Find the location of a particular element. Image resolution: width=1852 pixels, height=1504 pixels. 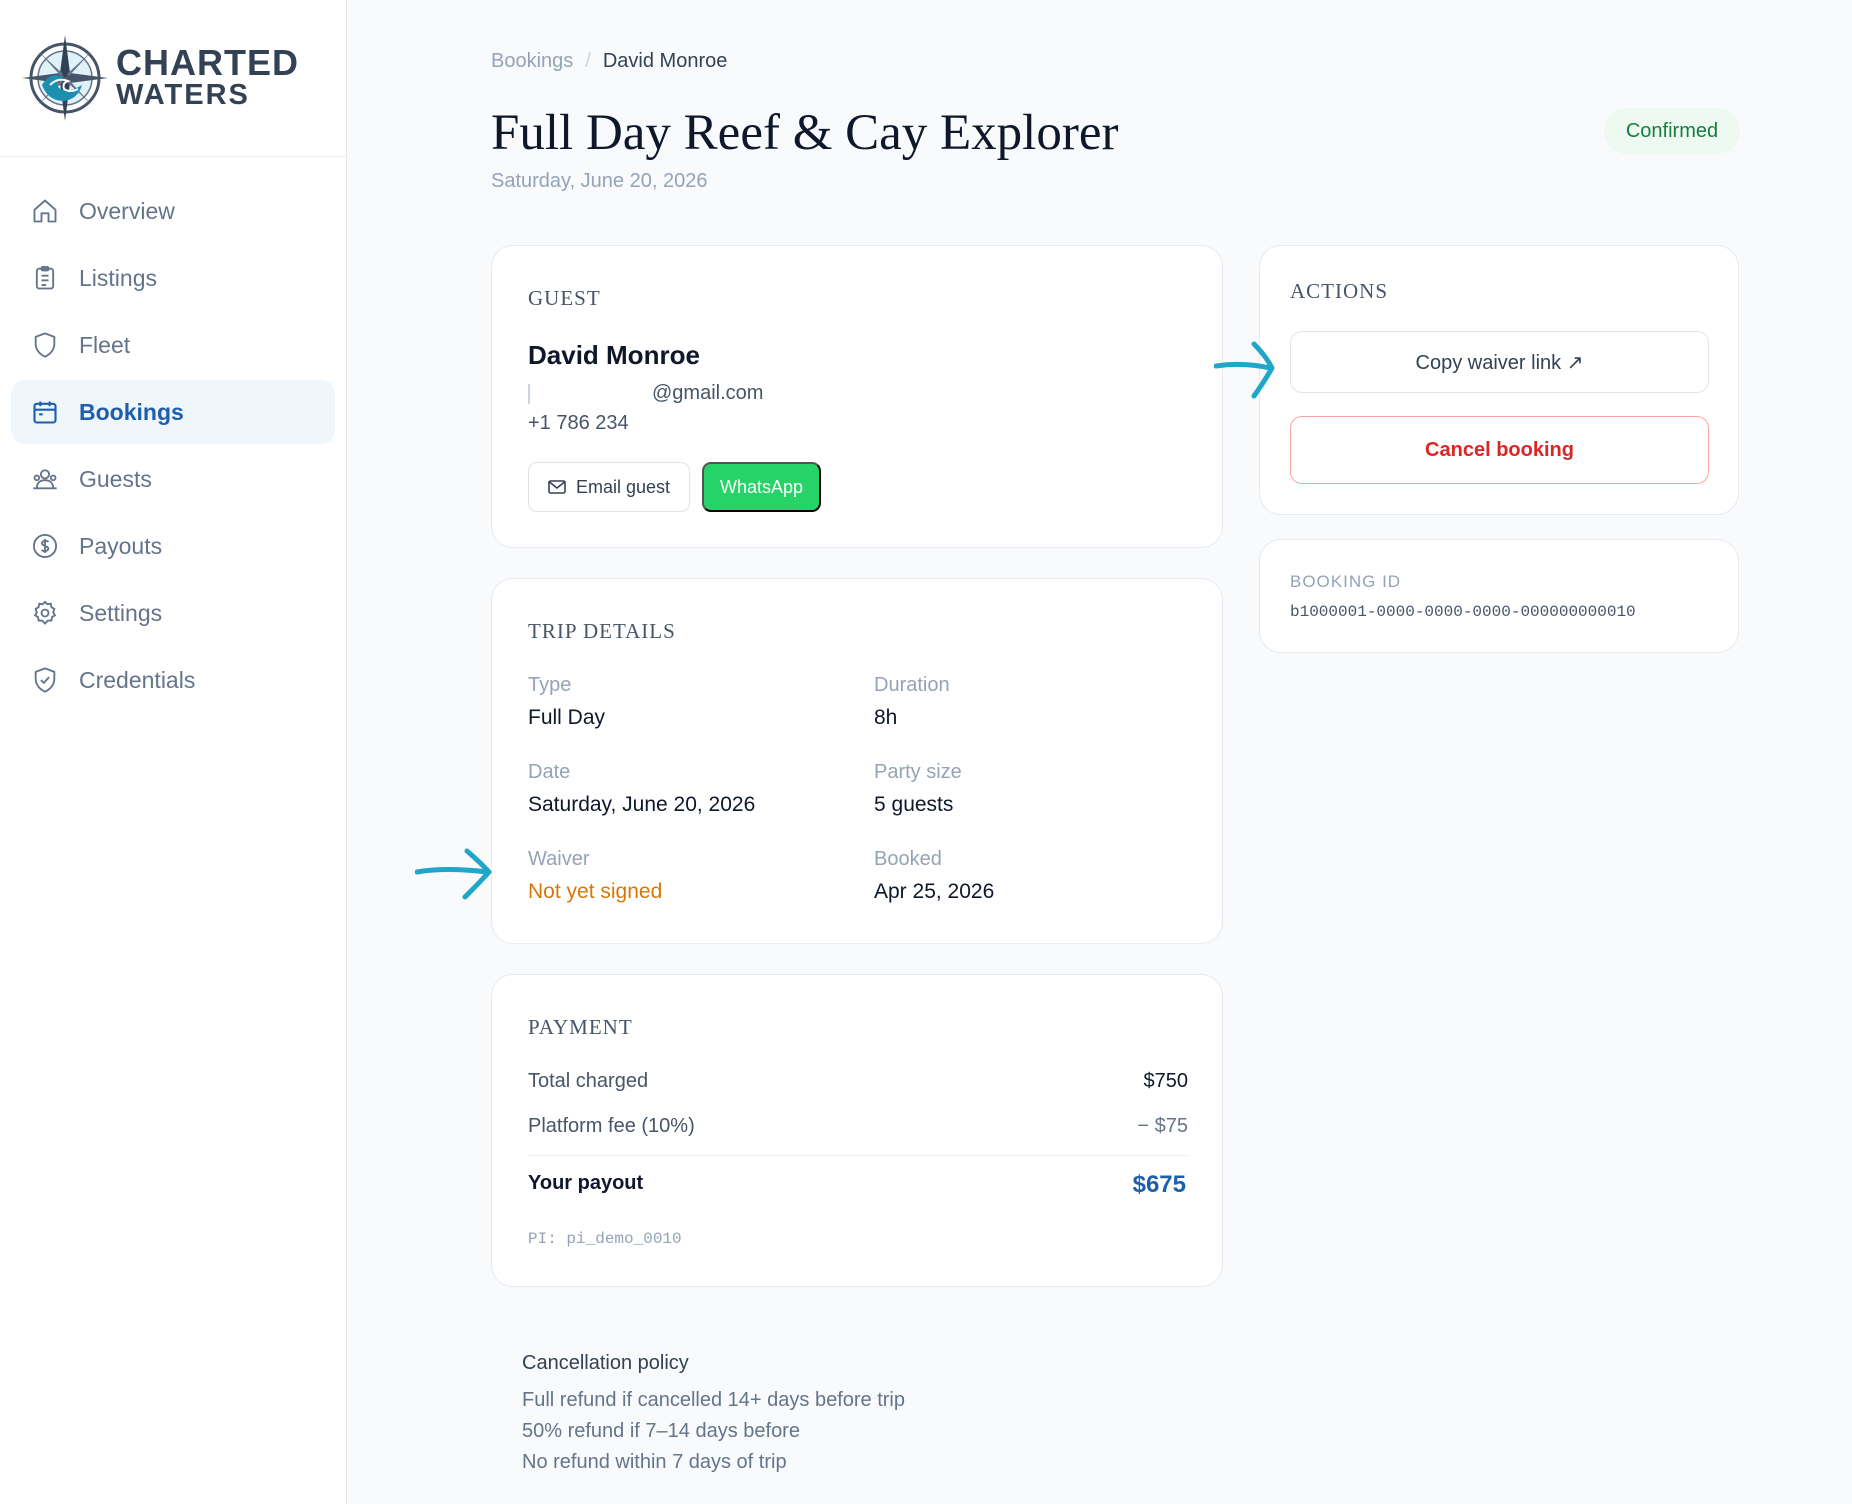

sidebar-item-credentials: Credentials is located at coordinates (173, 680).